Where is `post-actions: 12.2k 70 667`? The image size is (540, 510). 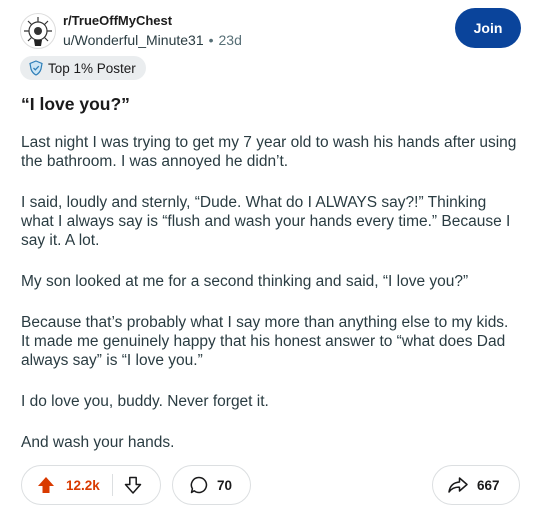
post-actions: 12.2k 70 667 is located at coordinates (270, 485).